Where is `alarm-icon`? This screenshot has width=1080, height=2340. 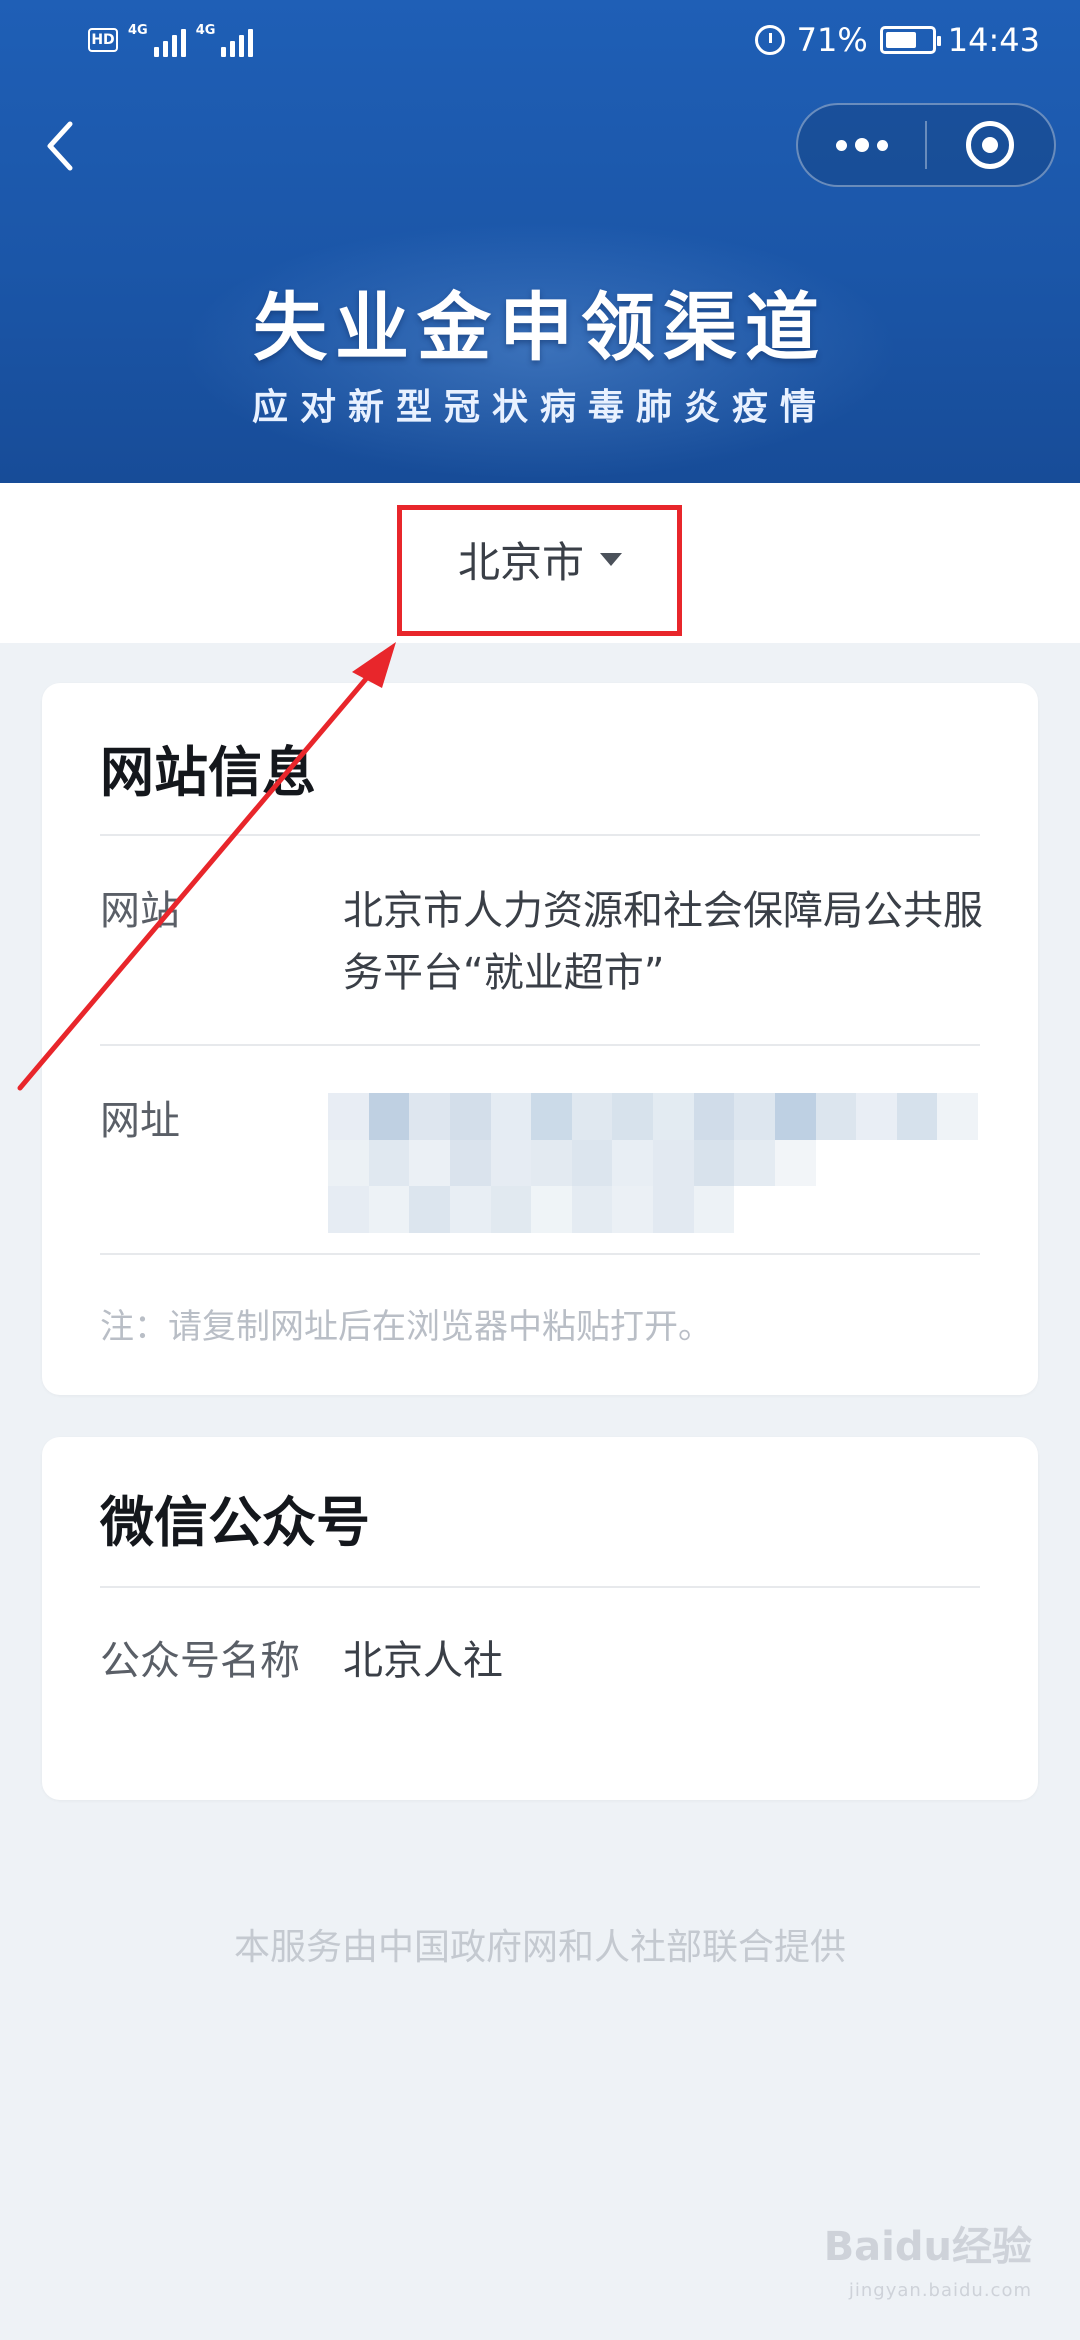 alarm-icon is located at coordinates (769, 40).